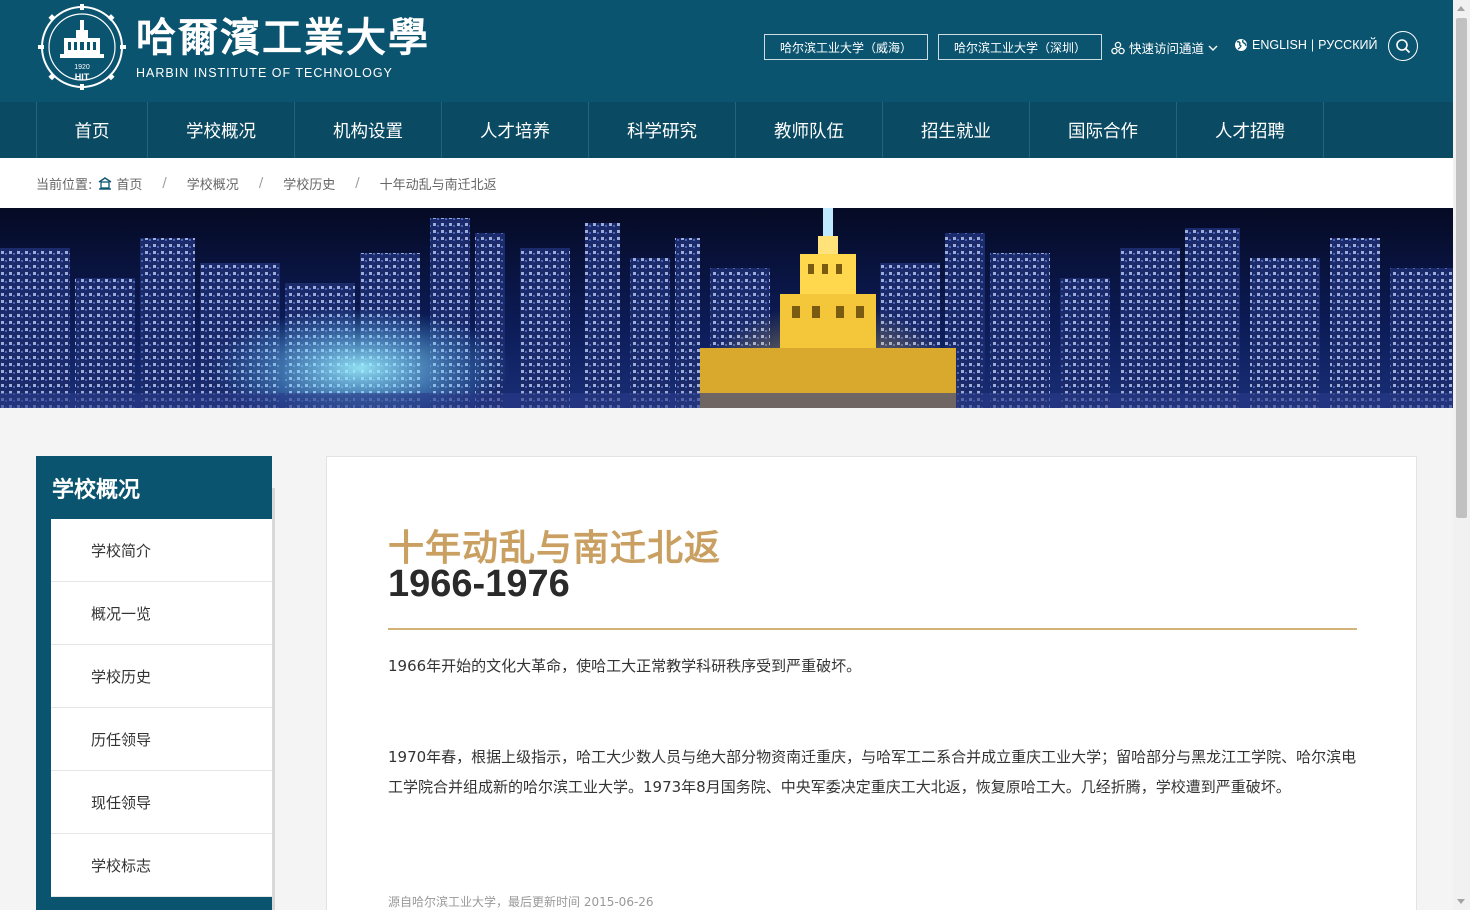 This screenshot has height=910, width=1470. Describe the element at coordinates (1118, 47) in the screenshot. I see `quick-access-icon` at that location.